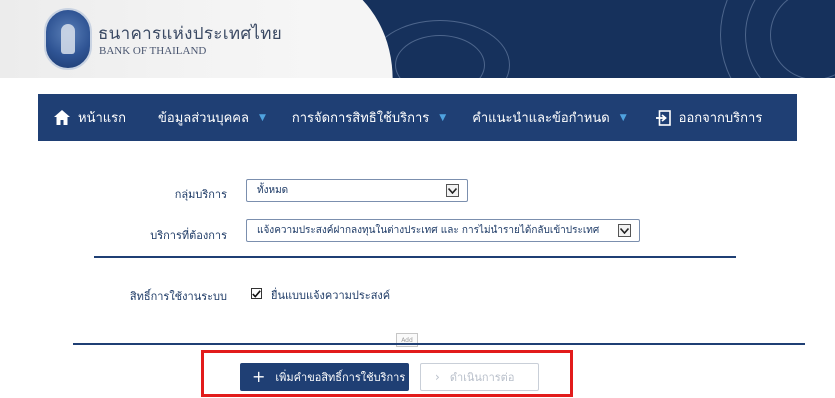 This screenshot has width=835, height=398. What do you see at coordinates (439, 344) in the screenshot?
I see `bottom-divider` at bounding box center [439, 344].